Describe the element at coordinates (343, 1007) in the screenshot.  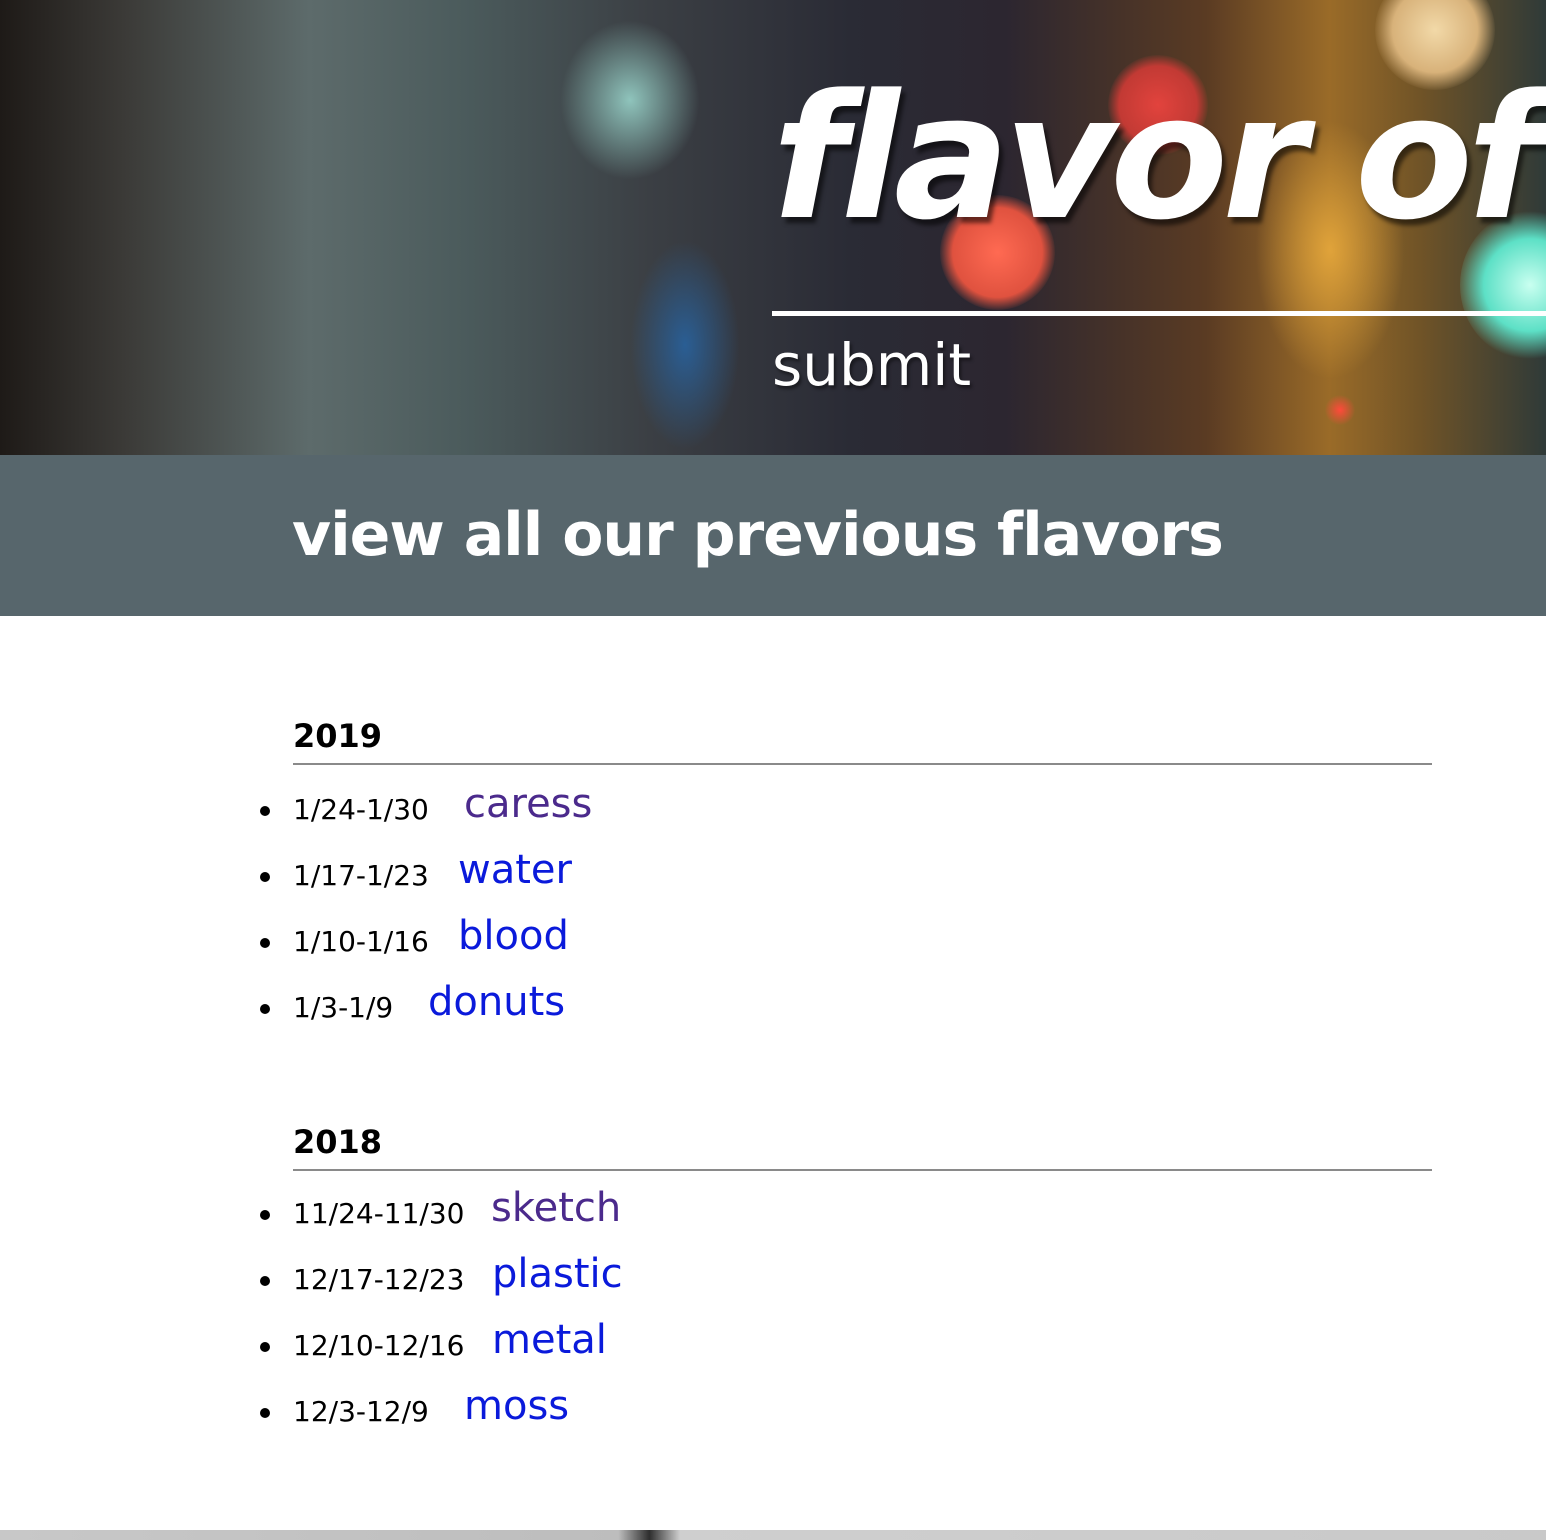
I see `date-range: 1/3-1/9` at that location.